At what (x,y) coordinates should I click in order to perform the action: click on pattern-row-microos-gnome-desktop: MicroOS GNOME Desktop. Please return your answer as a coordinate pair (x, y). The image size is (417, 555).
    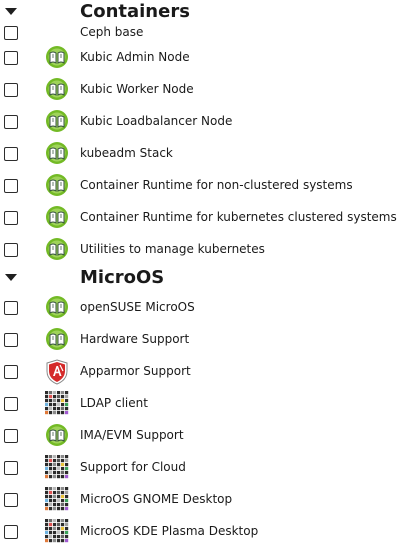
    Looking at the image, I should click on (208, 500).